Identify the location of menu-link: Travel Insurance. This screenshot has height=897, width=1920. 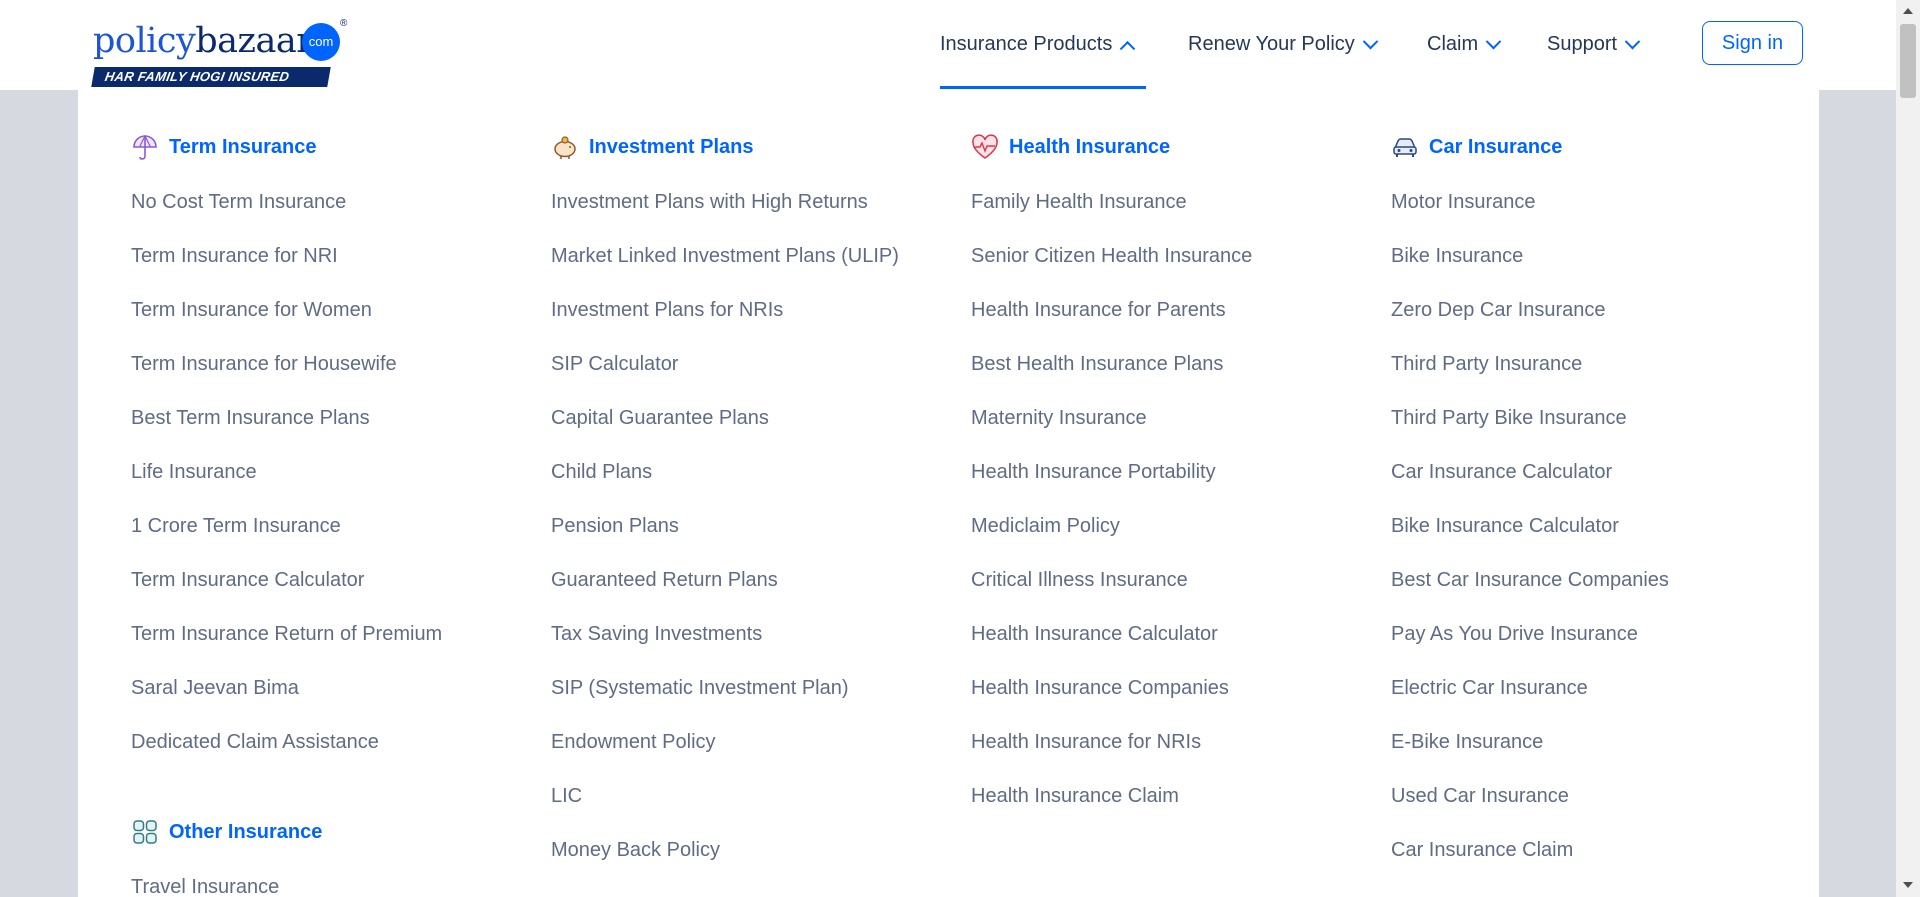
(205, 886).